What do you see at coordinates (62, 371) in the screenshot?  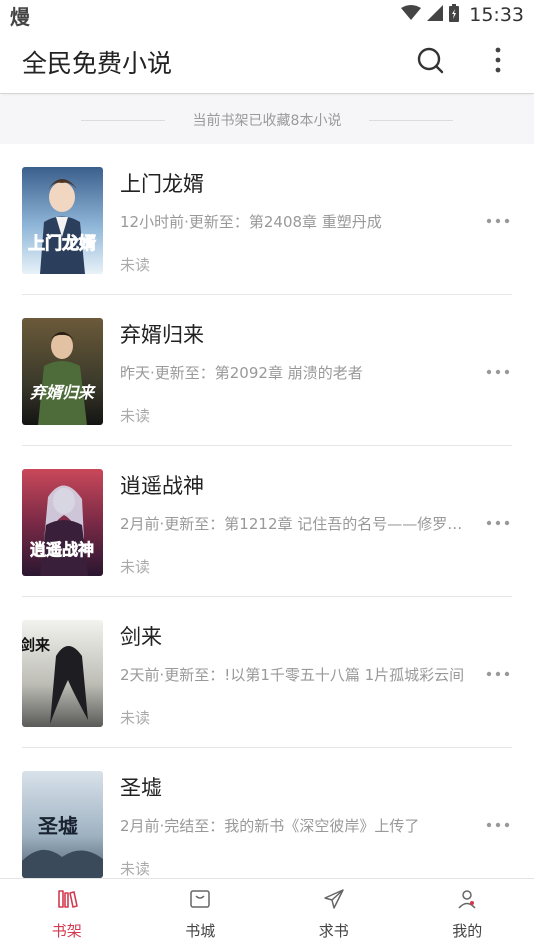 I see `book-cover: 弃婿归来` at bounding box center [62, 371].